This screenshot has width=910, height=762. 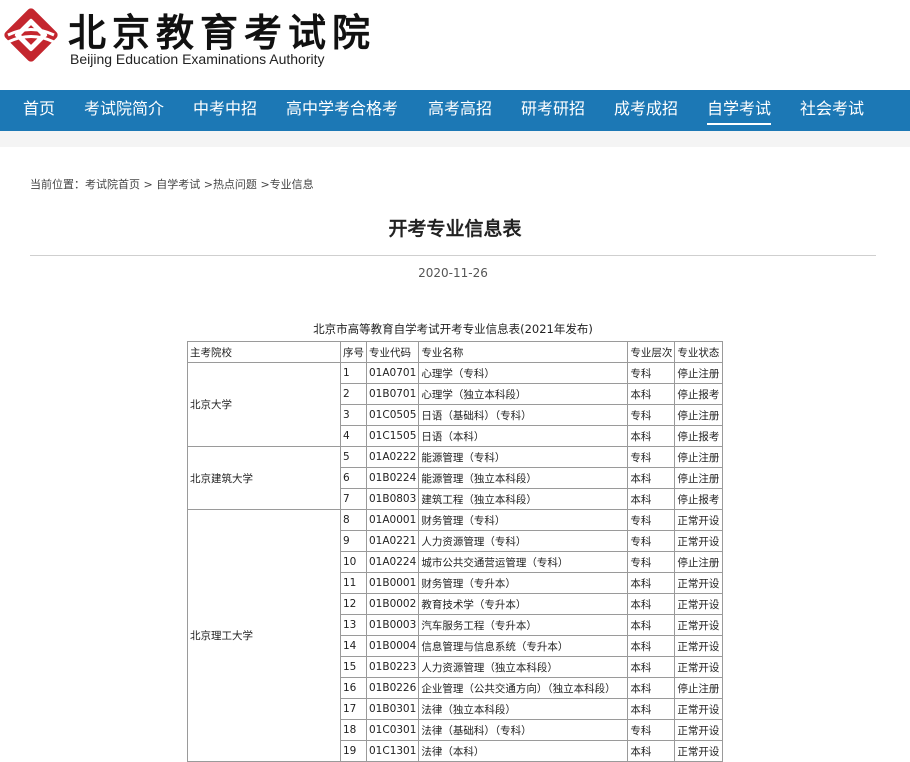 I want to click on cell-code: 01C0301, so click(x=392, y=730).